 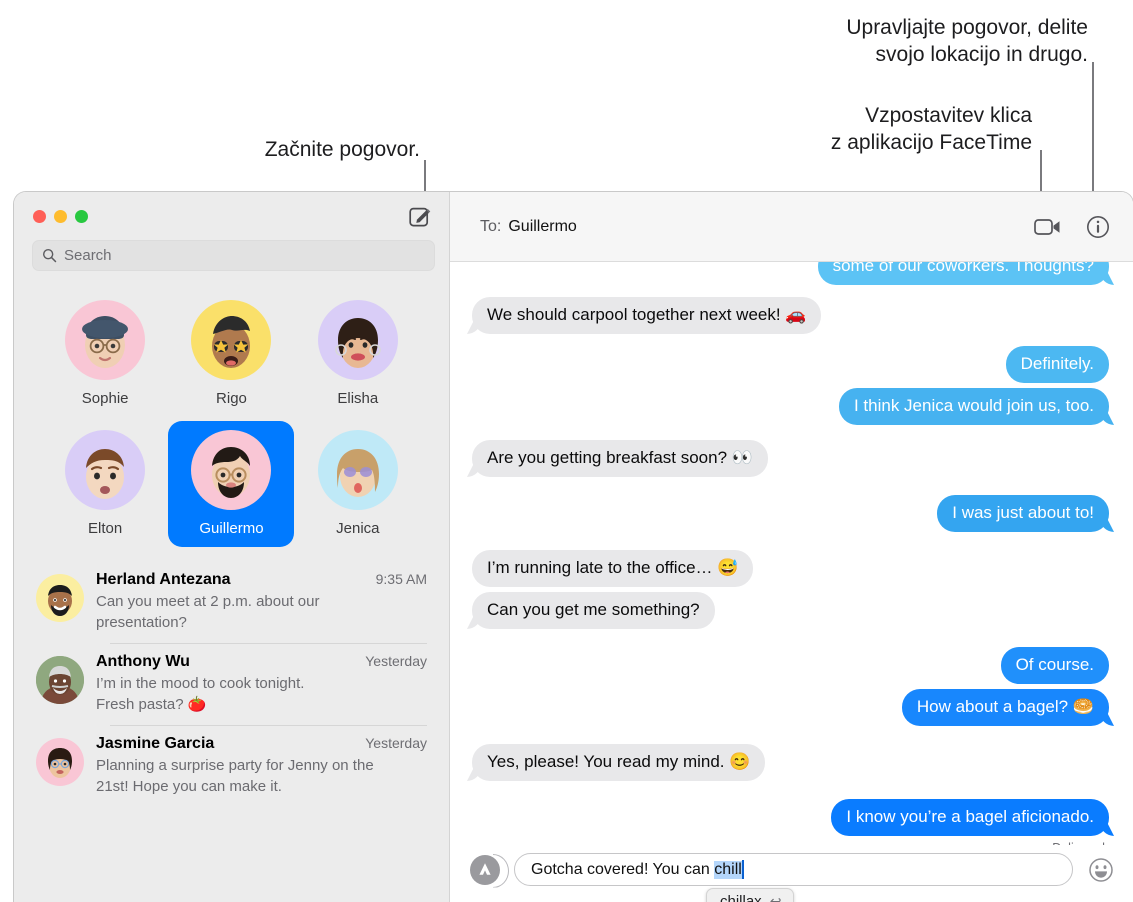 What do you see at coordinates (728, 869) in the screenshot?
I see `typed-text-selected: chill` at bounding box center [728, 869].